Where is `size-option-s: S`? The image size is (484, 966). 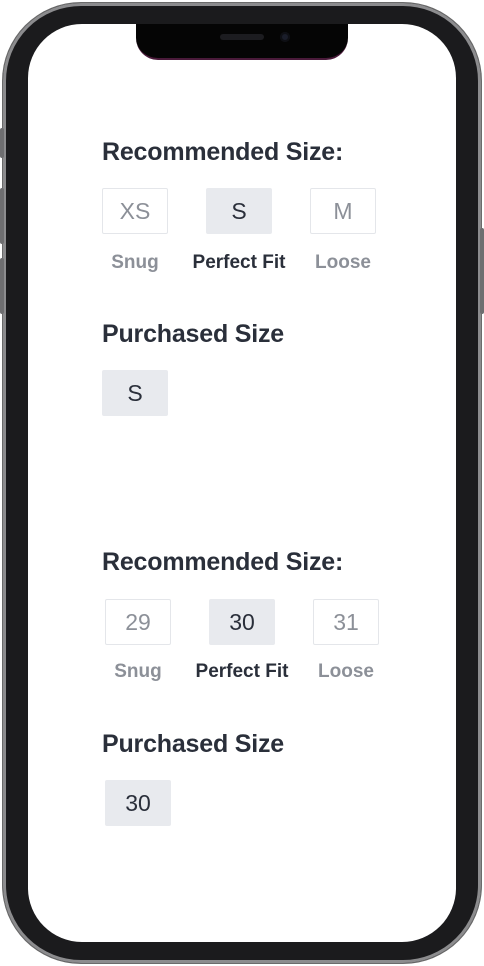
size-option-s: S is located at coordinates (239, 211).